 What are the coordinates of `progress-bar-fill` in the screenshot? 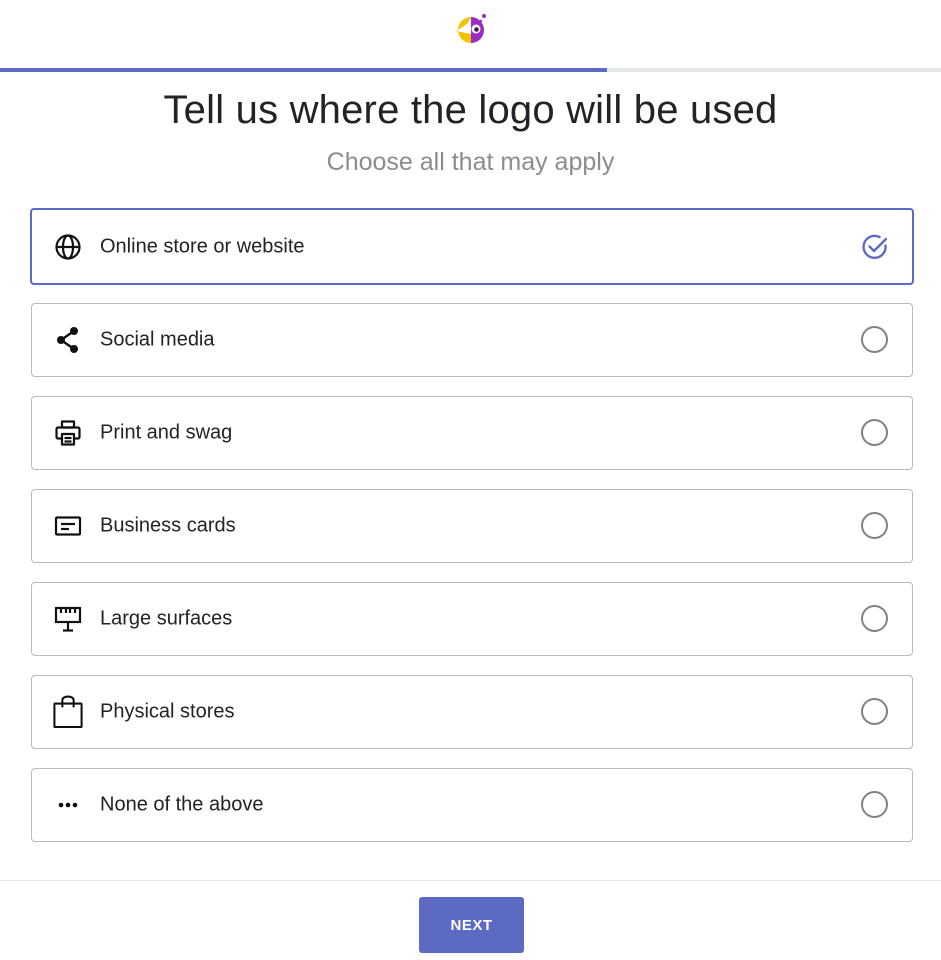 It's located at (303, 70).